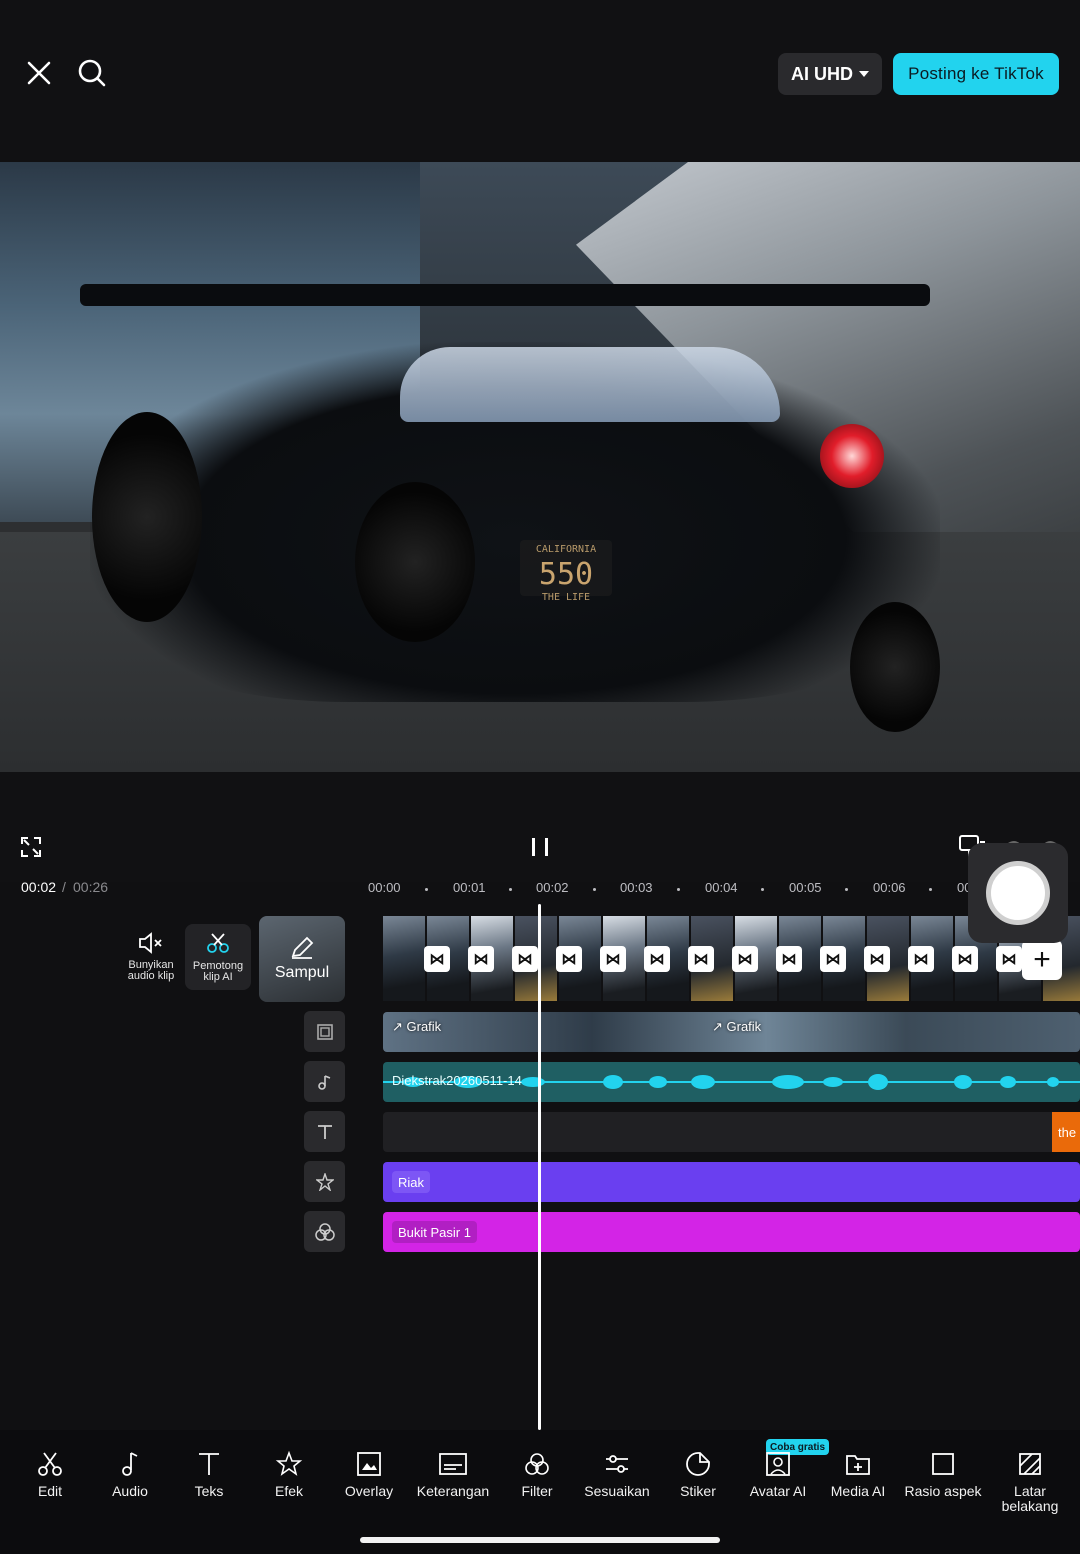 The image size is (1080, 1554). I want to click on toolbar-media-ai: Media AI, so click(858, 1474).